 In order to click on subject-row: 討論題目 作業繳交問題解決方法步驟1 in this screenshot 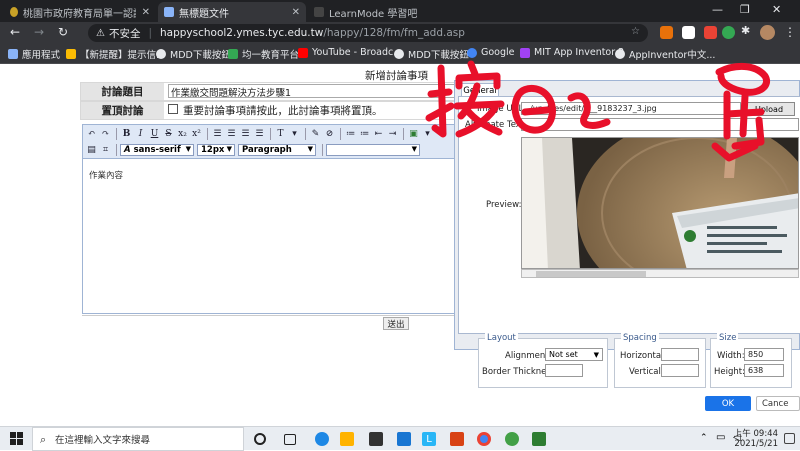, I will do `click(310, 91)`.